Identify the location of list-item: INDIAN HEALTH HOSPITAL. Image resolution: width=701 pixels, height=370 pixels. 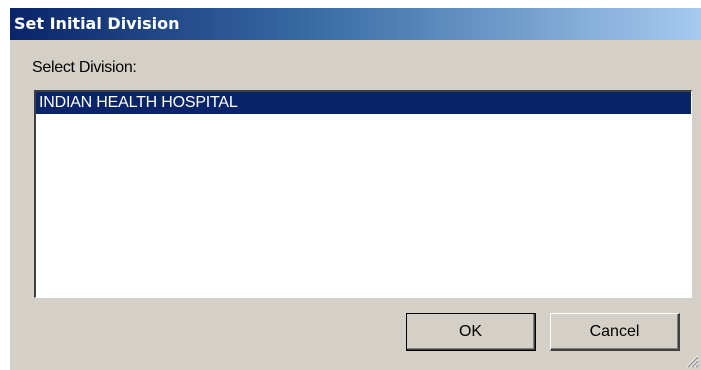
(363, 103).